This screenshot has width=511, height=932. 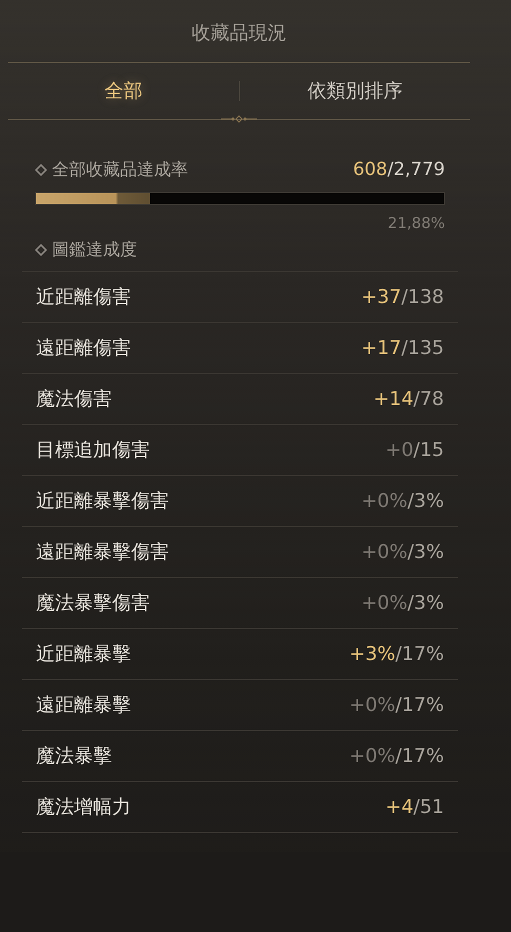 I want to click on tab: 依類別排序, so click(x=355, y=91).